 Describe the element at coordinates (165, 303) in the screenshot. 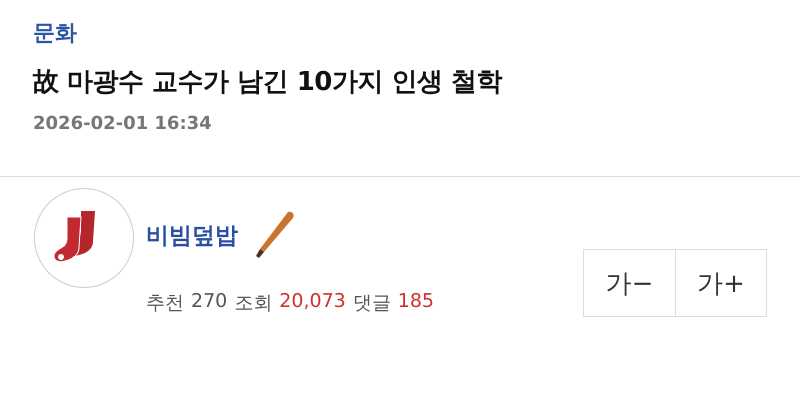

I see `stat-label: 추천` at that location.